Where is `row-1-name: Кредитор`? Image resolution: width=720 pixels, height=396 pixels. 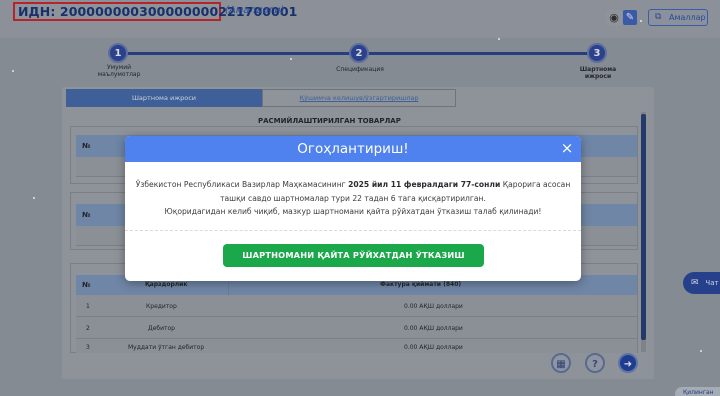
row-1-name: Кредитор is located at coordinates (161, 306).